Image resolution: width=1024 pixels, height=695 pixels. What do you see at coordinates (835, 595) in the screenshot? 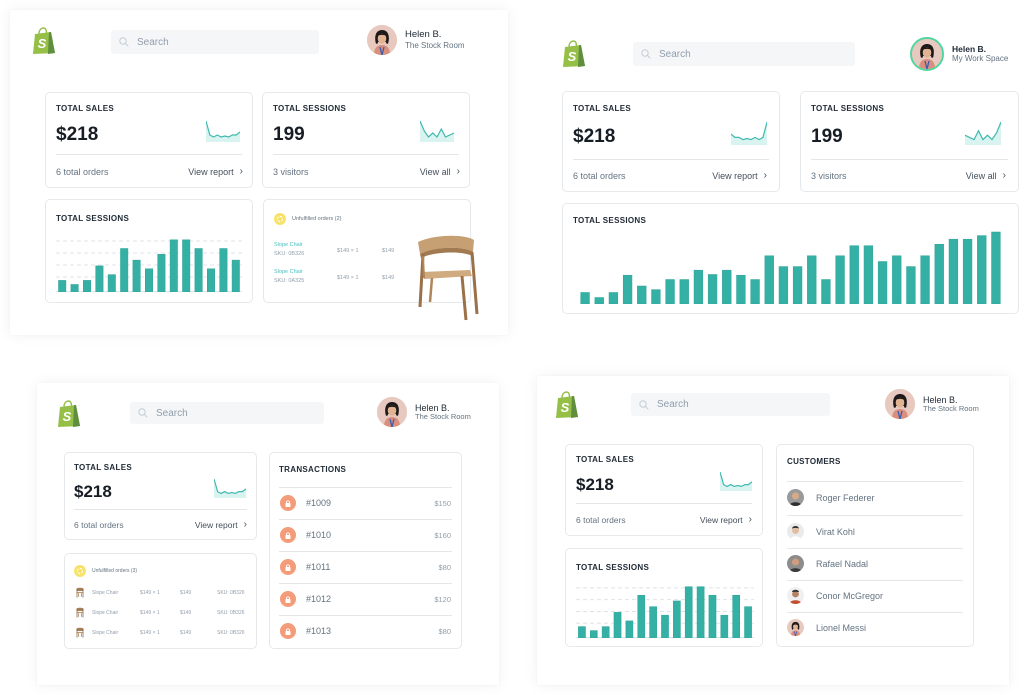
I see `customer-row: Conor McGregor` at bounding box center [835, 595].